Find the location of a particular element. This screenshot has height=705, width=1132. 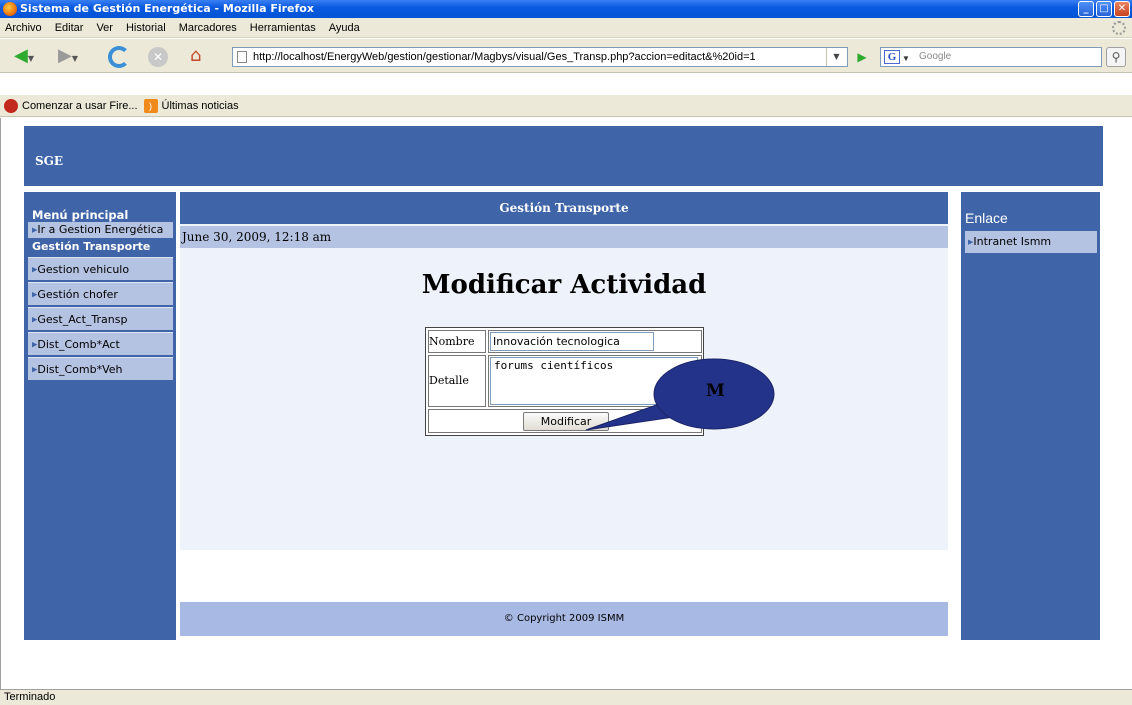

status-bar: Terminado is located at coordinates (566, 697).